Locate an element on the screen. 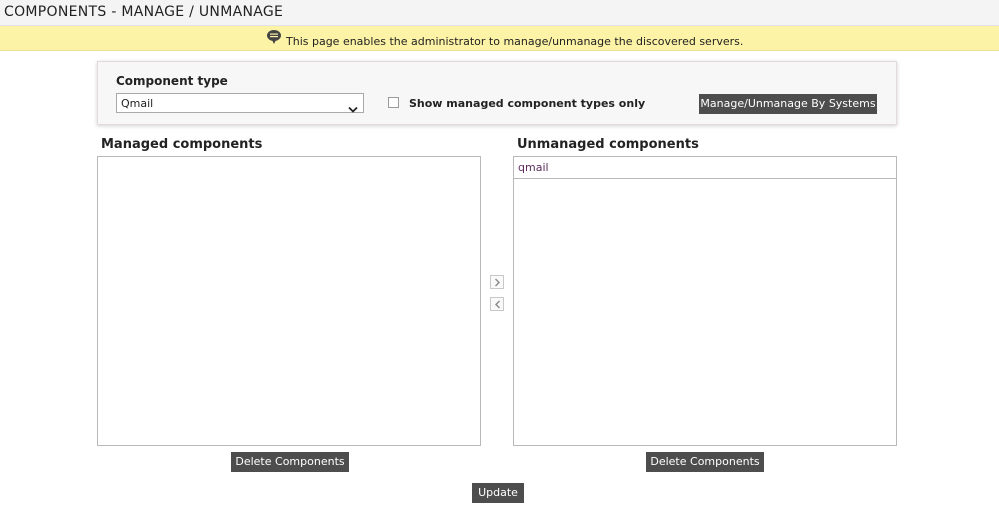 The width and height of the screenshot is (999, 509). show-managed-only-checkbox is located at coordinates (393, 102).